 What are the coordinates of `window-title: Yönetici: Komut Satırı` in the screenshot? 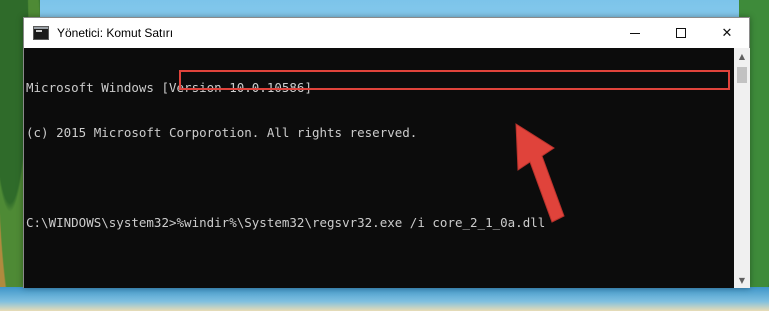 It's located at (115, 33).